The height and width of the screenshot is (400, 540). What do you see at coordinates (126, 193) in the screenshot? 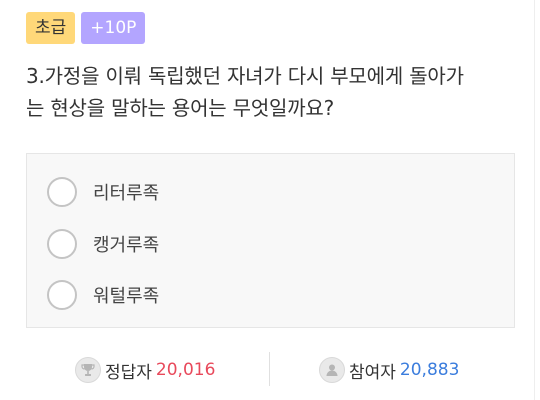
I see `option-label: 리터루족` at bounding box center [126, 193].